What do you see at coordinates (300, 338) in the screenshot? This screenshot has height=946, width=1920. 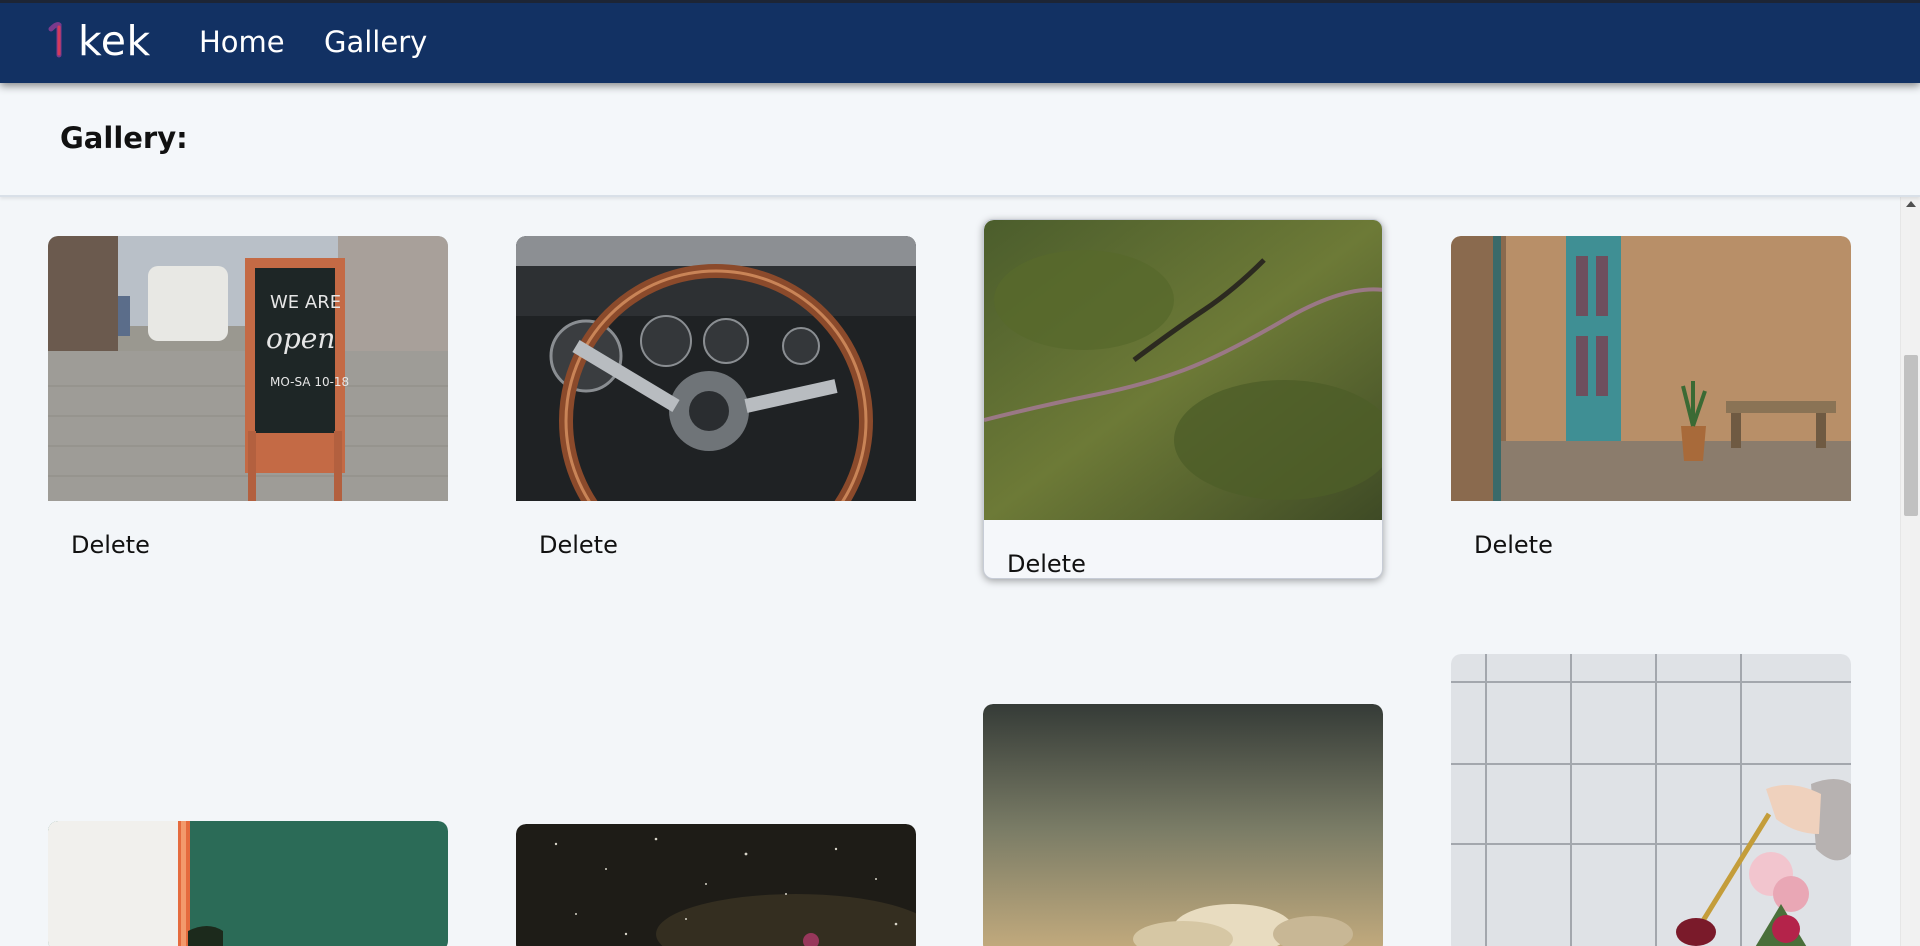 I see `svg-text: open` at bounding box center [300, 338].